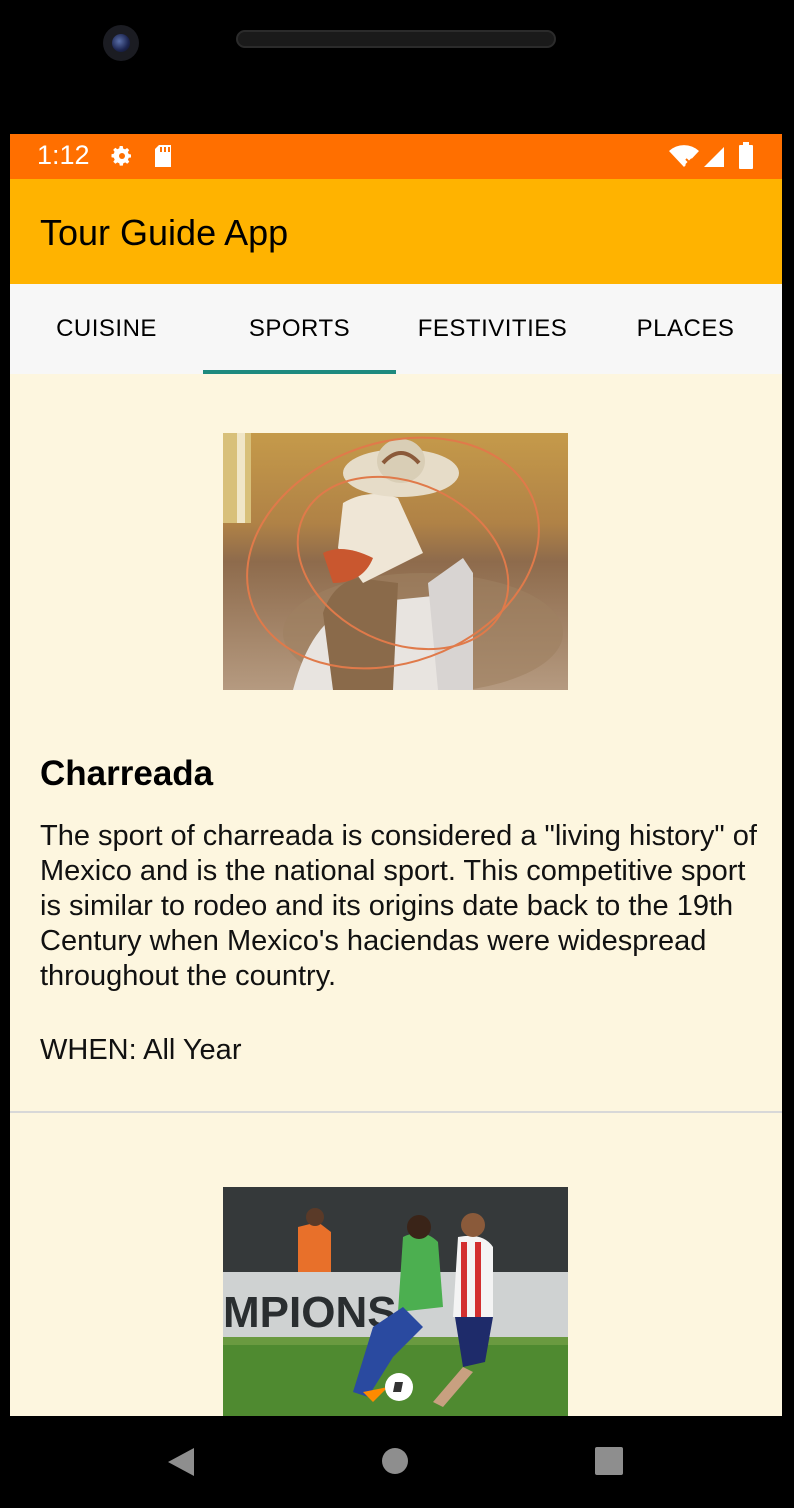 The image size is (794, 1508). What do you see at coordinates (299, 372) in the screenshot?
I see `tab-selected-indicator` at bounding box center [299, 372].